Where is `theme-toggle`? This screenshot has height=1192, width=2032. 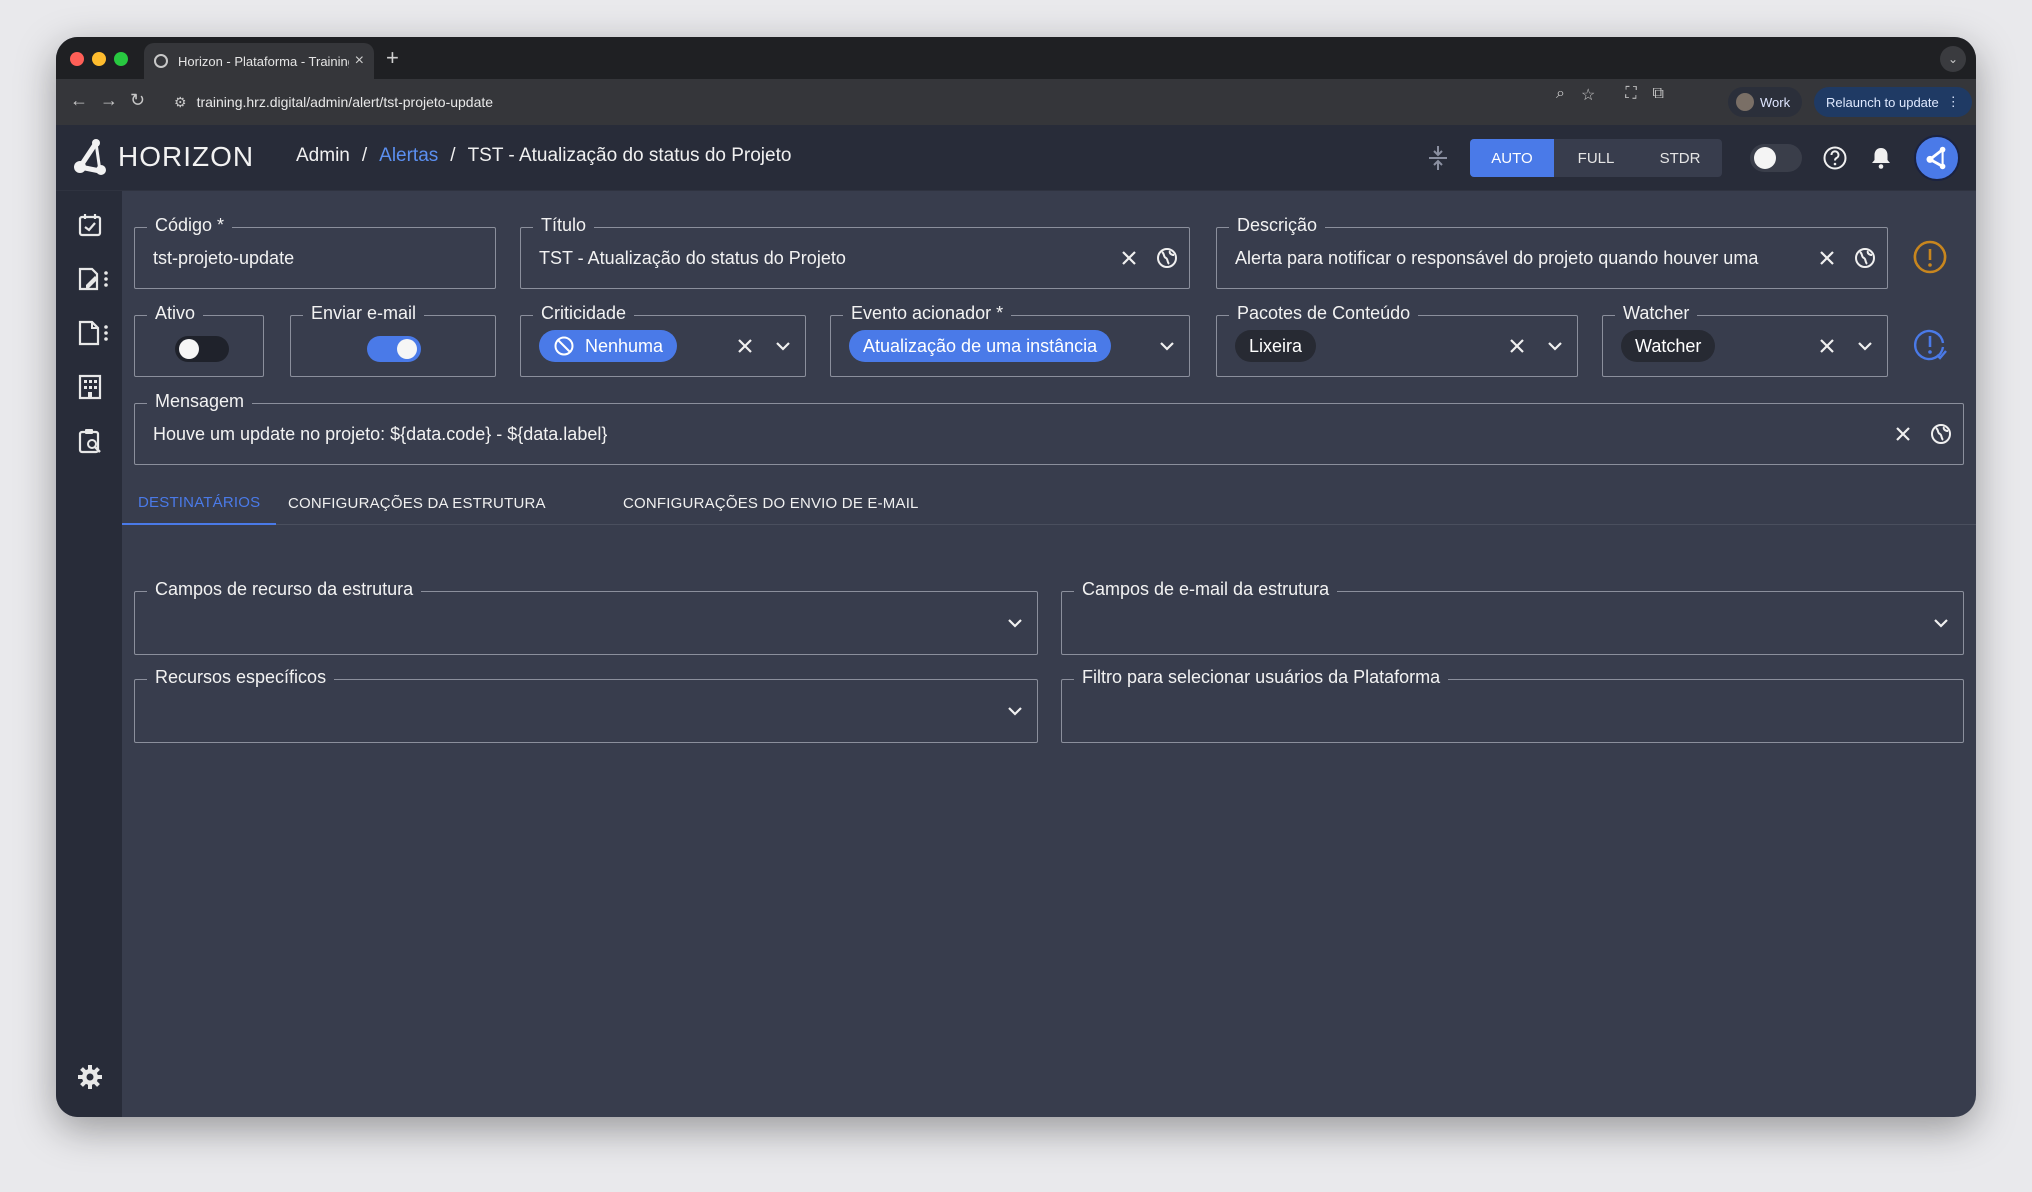
theme-toggle is located at coordinates (1776, 158).